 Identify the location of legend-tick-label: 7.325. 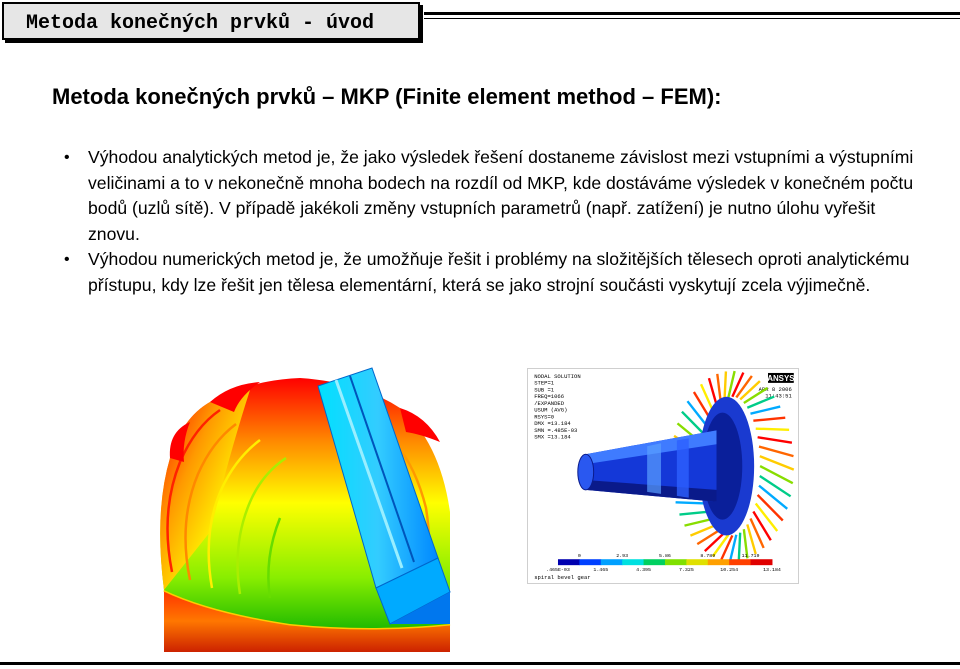
(686, 570).